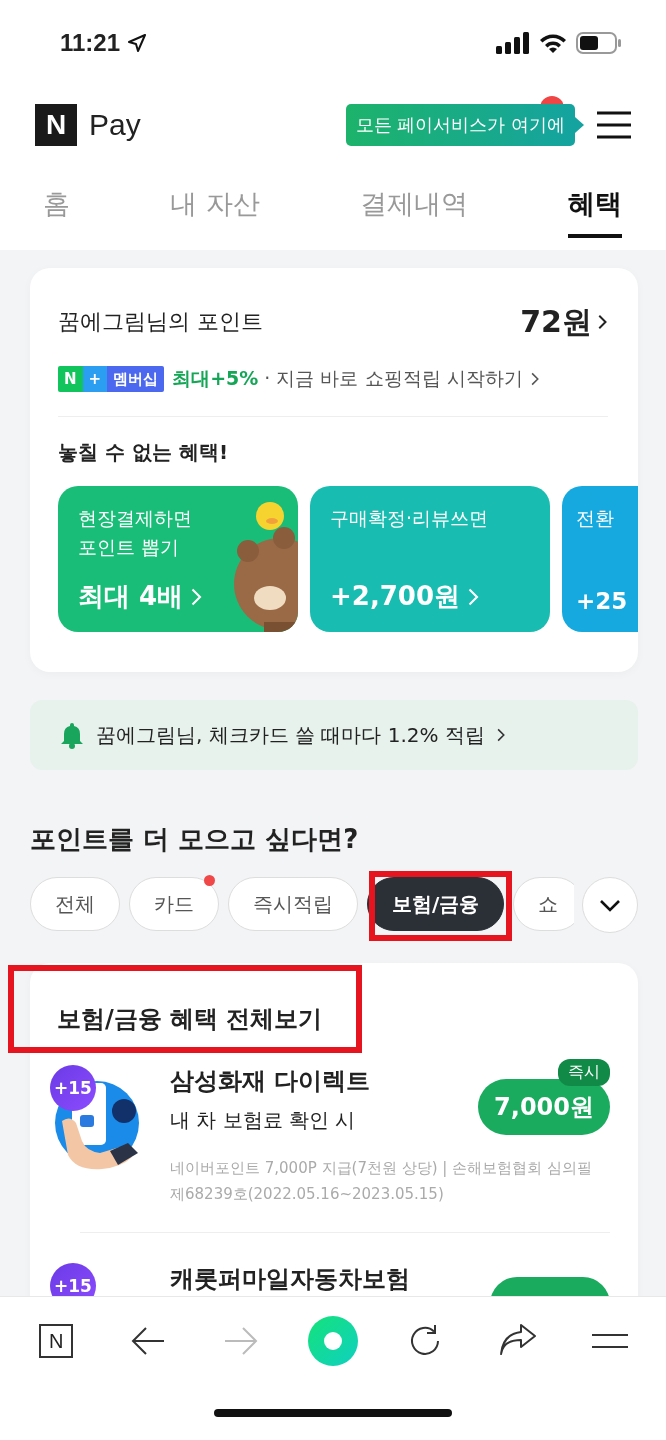 The image size is (666, 1440). I want to click on membership-badge-segment: N, so click(70, 379).